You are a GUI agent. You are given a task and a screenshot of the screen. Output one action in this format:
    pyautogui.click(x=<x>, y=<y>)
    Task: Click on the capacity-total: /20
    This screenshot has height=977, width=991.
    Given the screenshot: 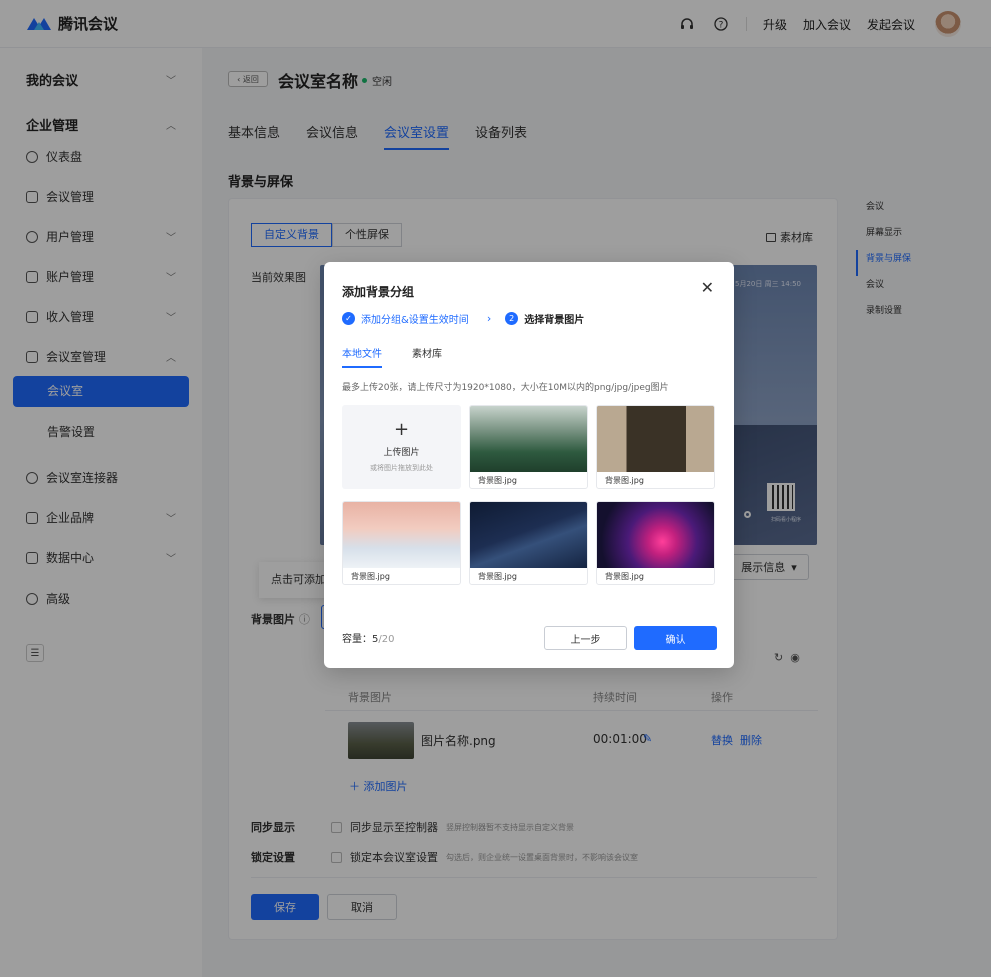 What is the action you would take?
    pyautogui.click(x=386, y=639)
    